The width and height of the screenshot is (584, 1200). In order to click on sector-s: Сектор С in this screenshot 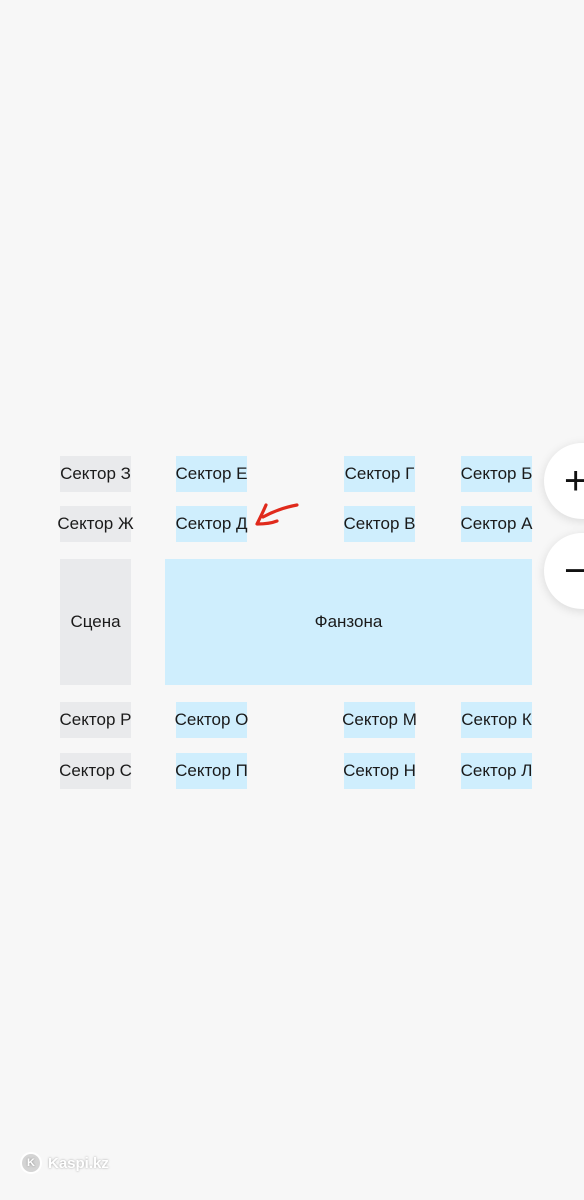, I will do `click(95, 771)`.